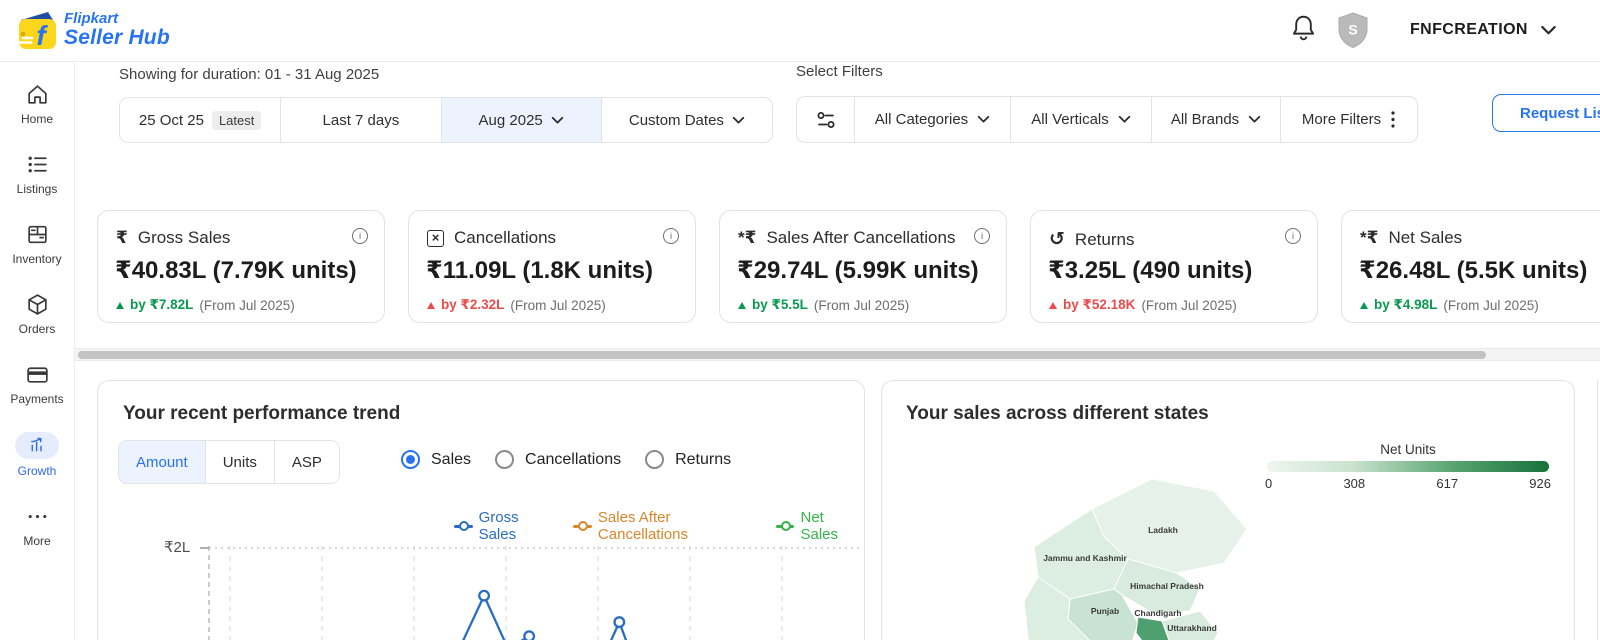 The image size is (1600, 640). Describe the element at coordinates (1546, 113) in the screenshot. I see `request-list-button: Request List` at that location.